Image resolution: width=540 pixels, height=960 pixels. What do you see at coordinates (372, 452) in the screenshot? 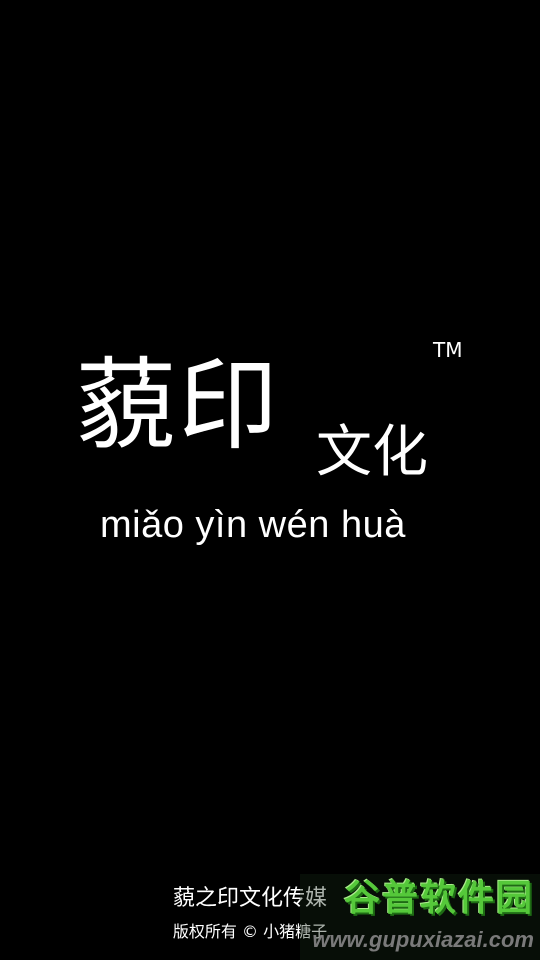
I see `logo-sub-text: 文化` at bounding box center [372, 452].